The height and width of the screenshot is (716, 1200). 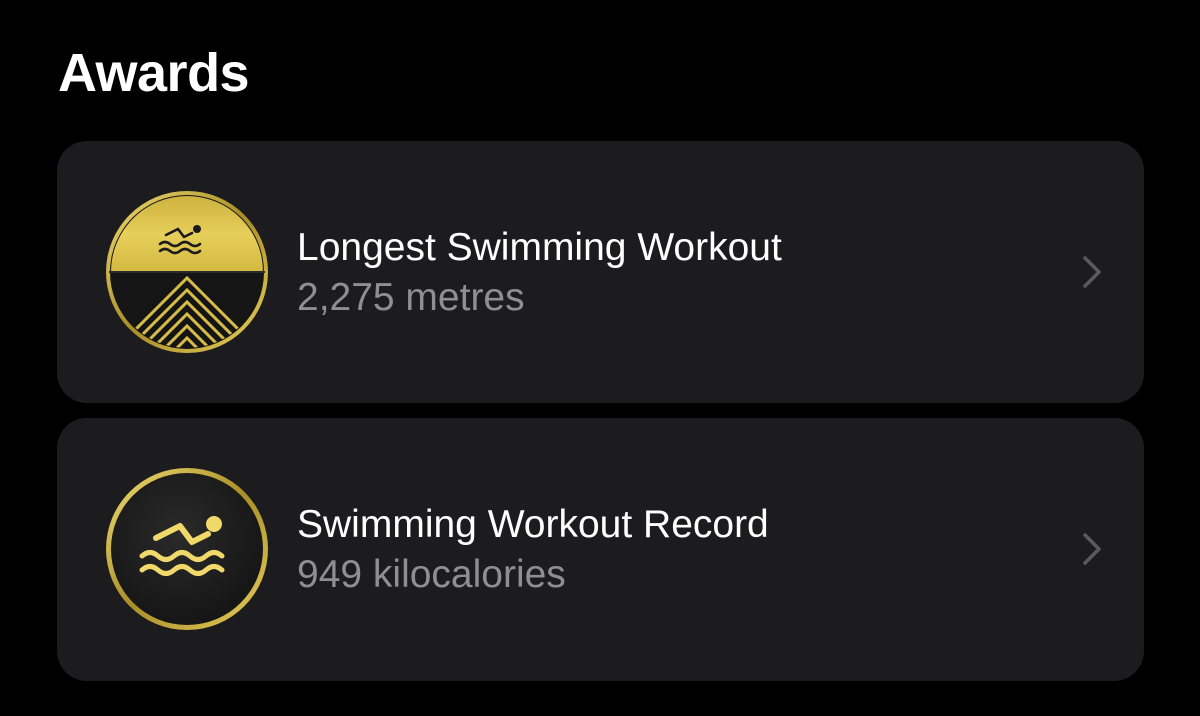 What do you see at coordinates (187, 549) in the screenshot?
I see `swimmer-medal-icon` at bounding box center [187, 549].